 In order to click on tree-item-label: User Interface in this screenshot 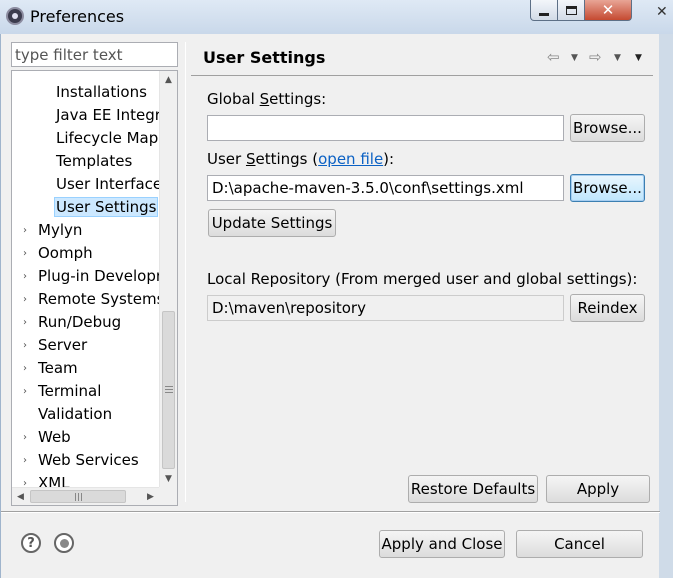, I will do `click(109, 184)`.